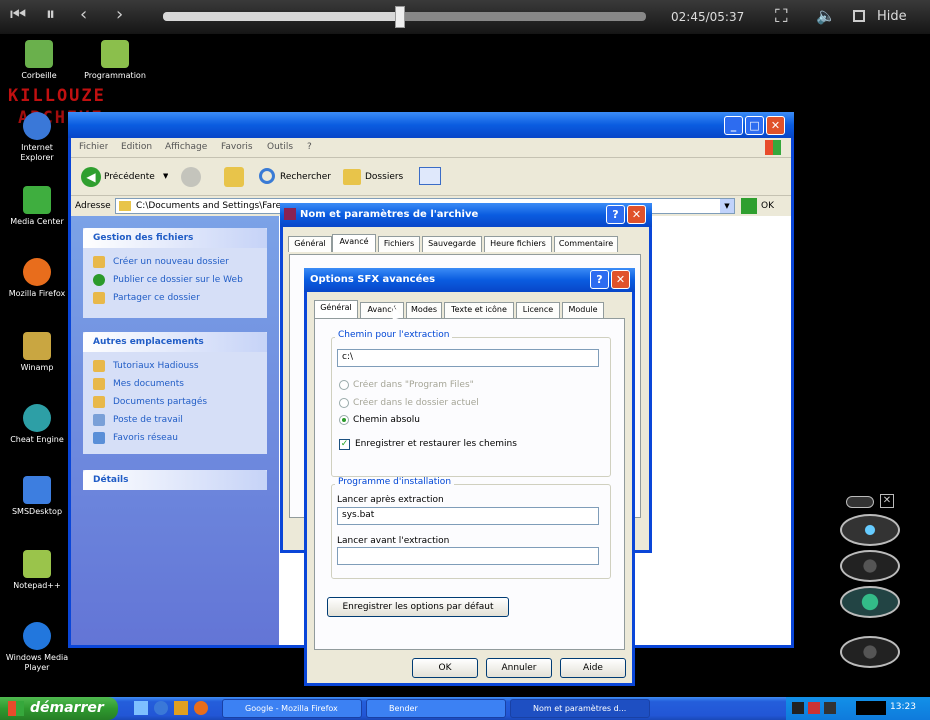 This screenshot has height=720, width=930. What do you see at coordinates (186, 147) in the screenshot?
I see `menu-view: Affichage` at bounding box center [186, 147].